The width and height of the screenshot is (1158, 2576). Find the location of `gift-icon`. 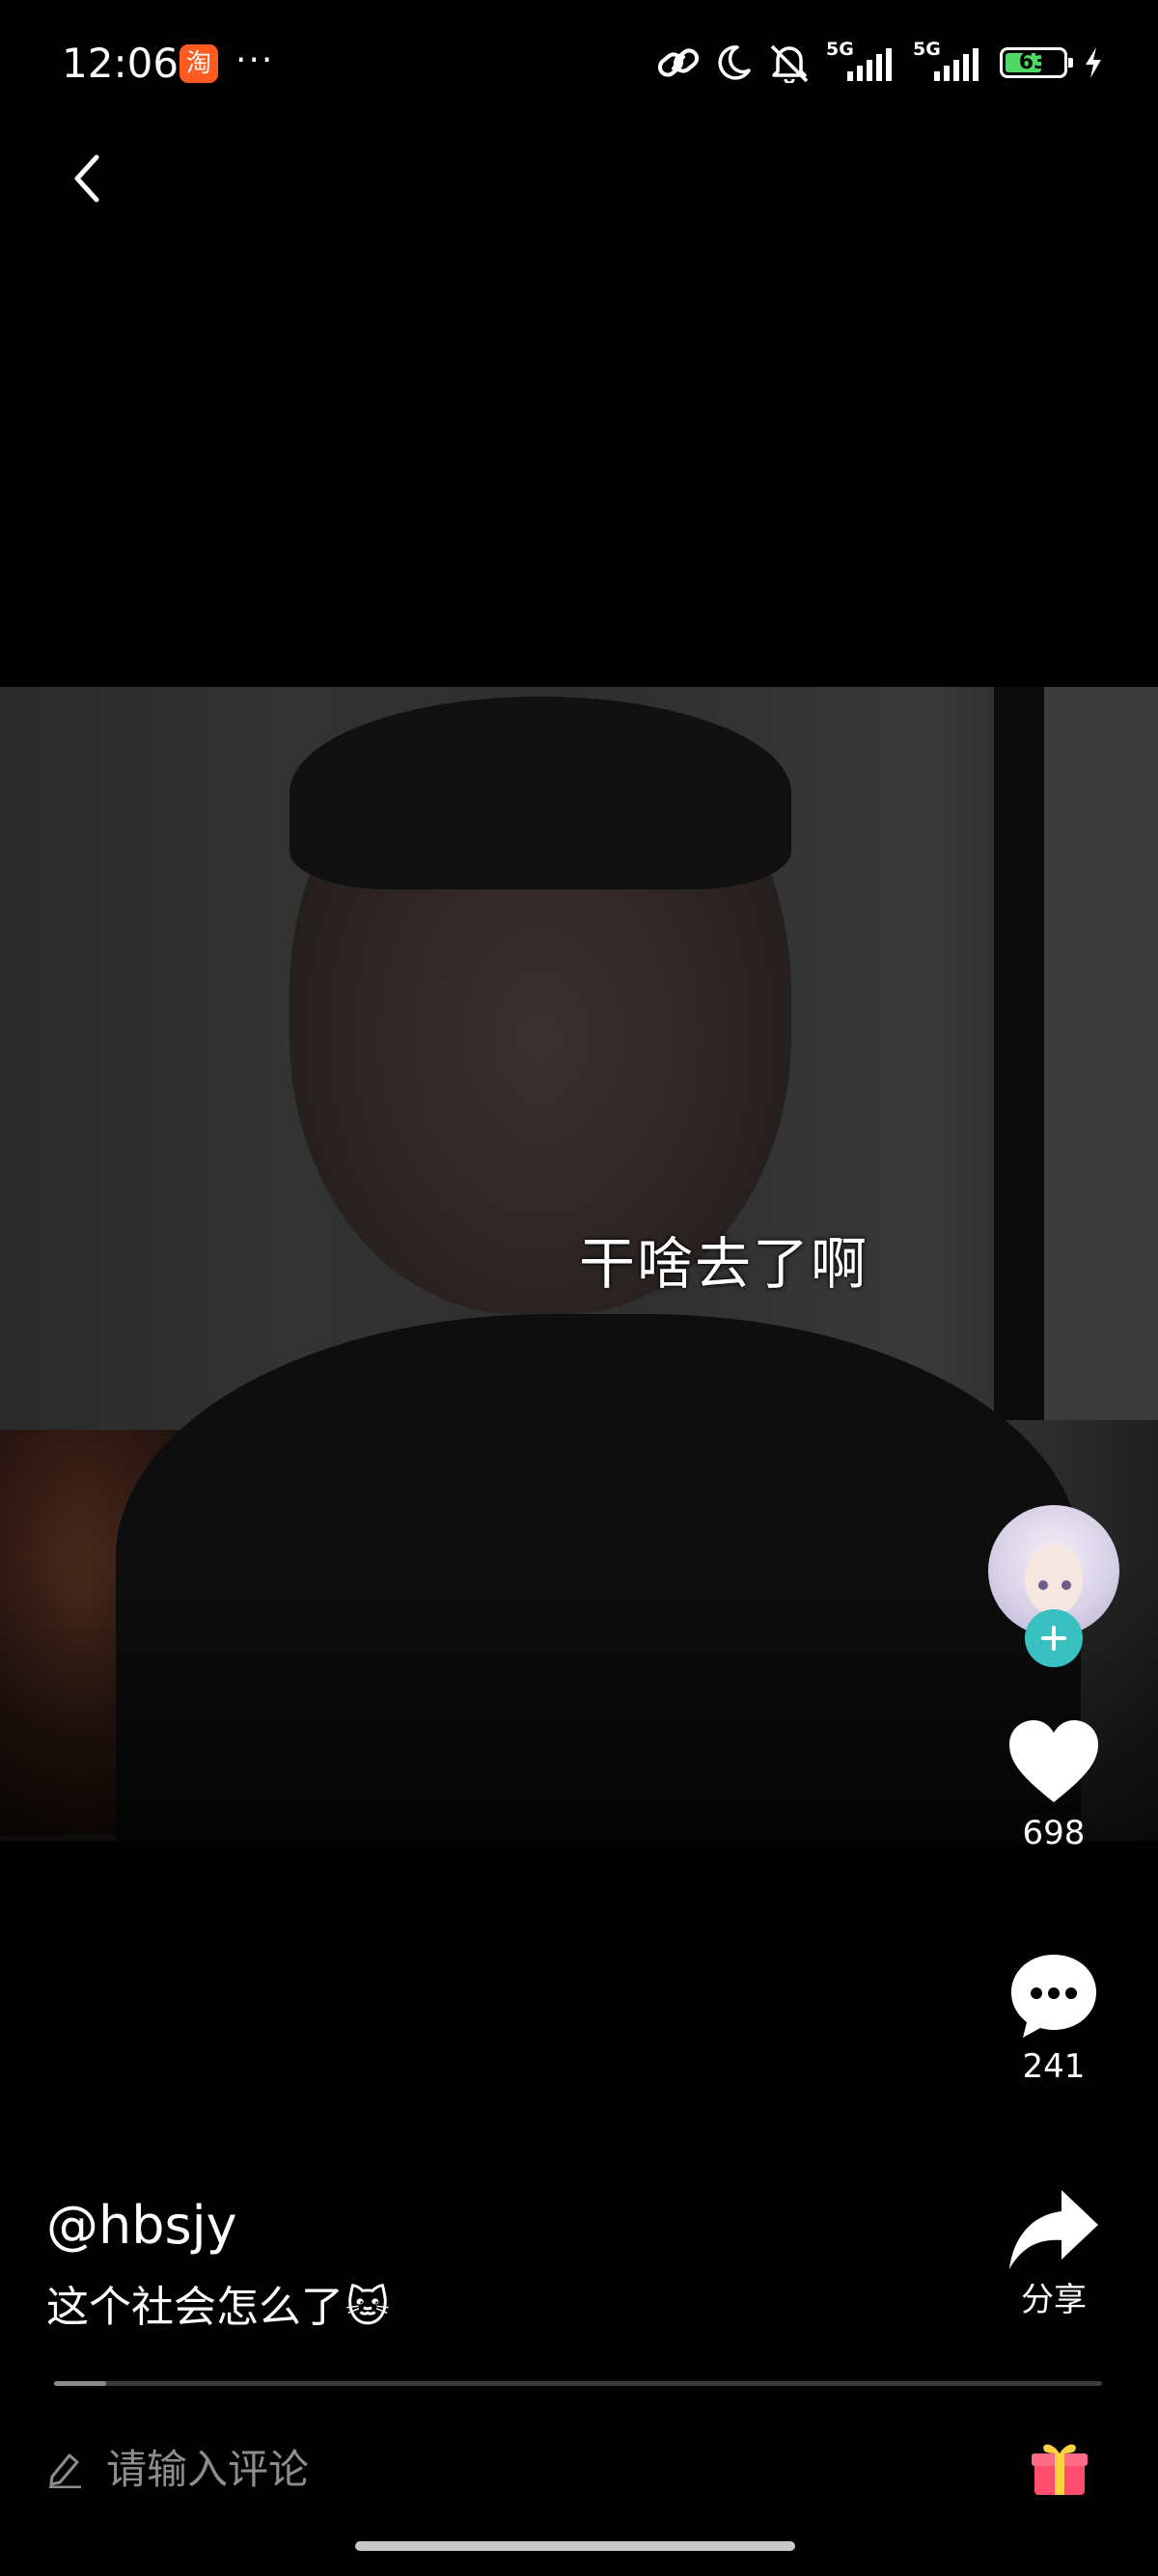

gift-icon is located at coordinates (1060, 2470).